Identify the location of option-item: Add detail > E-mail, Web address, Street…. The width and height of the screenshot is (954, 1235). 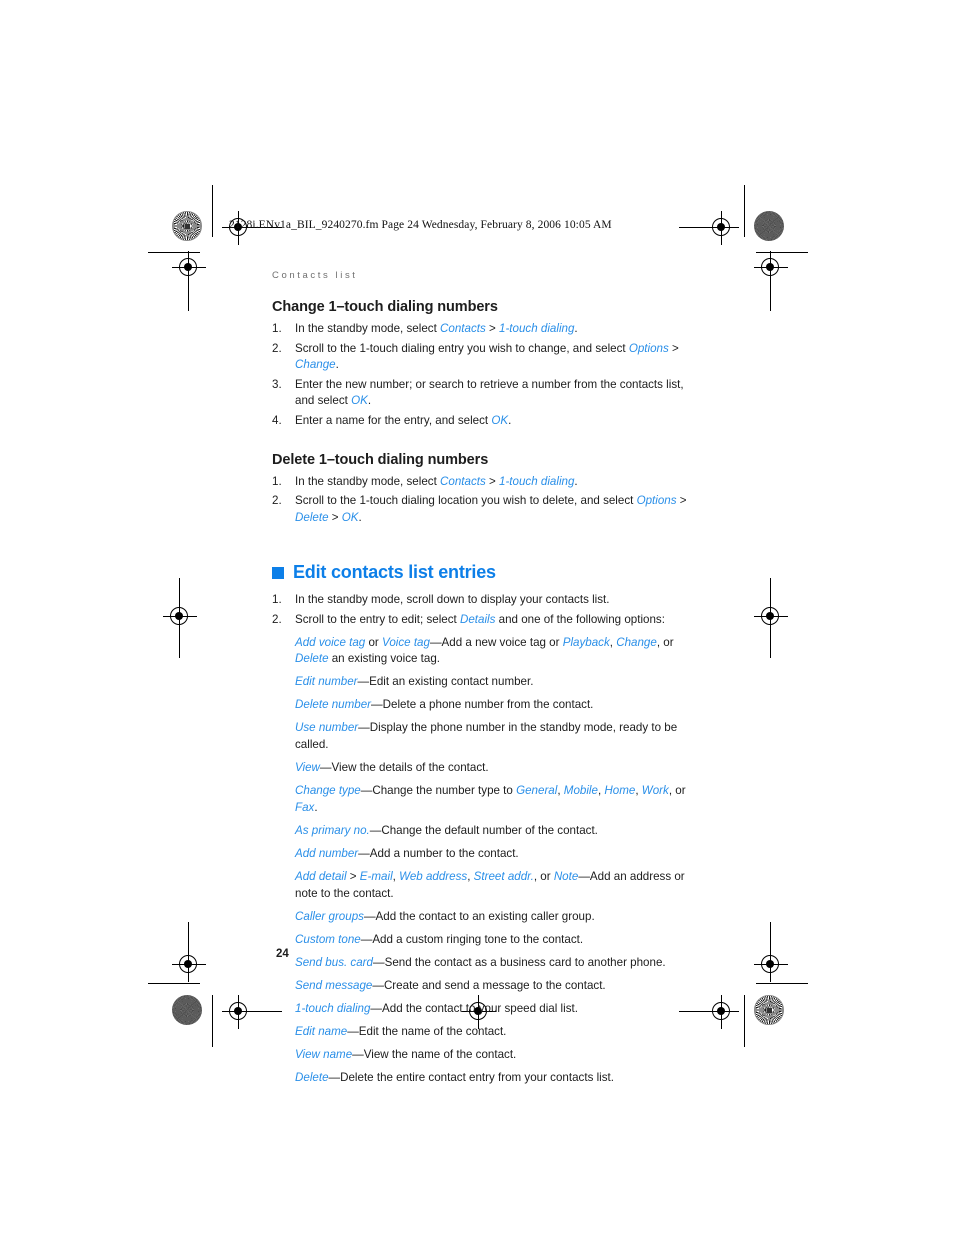
(493, 885).